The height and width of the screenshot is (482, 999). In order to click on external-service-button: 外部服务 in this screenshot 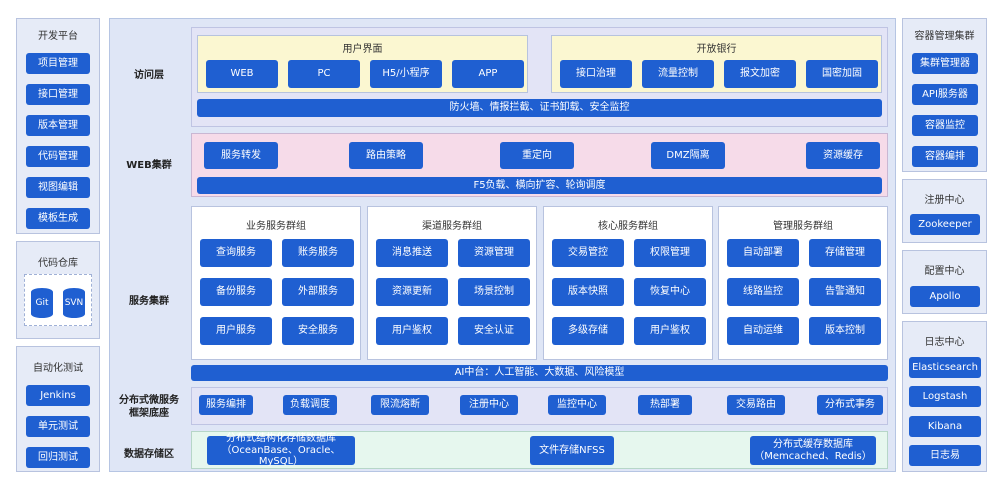, I will do `click(318, 292)`.